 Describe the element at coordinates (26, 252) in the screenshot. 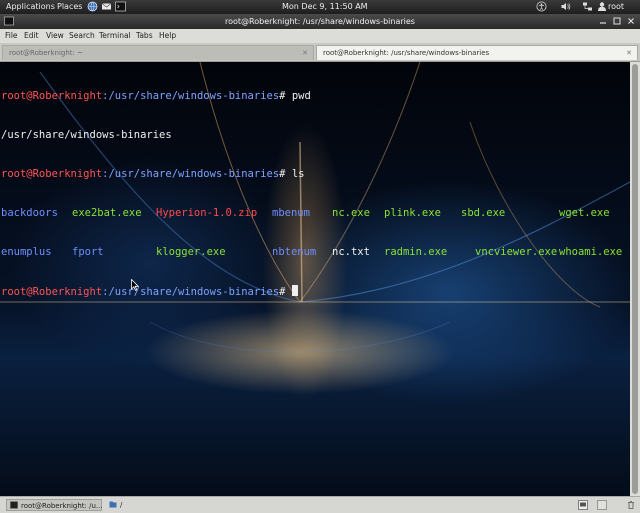

I see `ls-entry: enumplus` at that location.